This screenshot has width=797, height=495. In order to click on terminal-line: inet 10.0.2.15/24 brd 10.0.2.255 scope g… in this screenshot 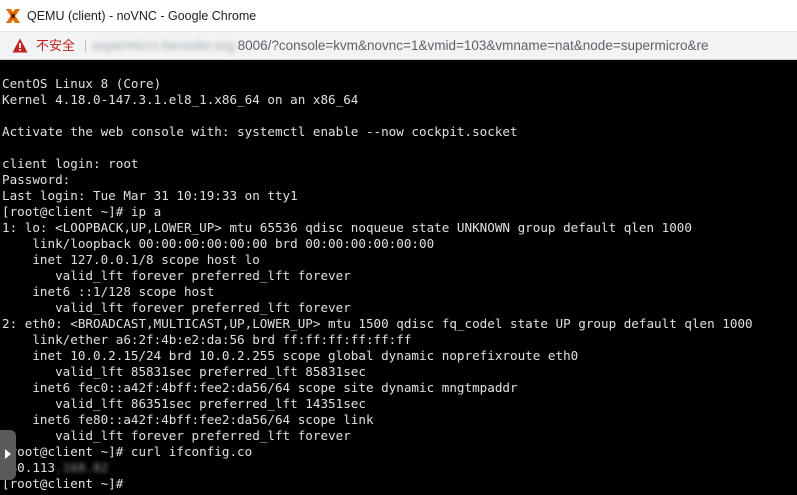, I will do `click(290, 355)`.